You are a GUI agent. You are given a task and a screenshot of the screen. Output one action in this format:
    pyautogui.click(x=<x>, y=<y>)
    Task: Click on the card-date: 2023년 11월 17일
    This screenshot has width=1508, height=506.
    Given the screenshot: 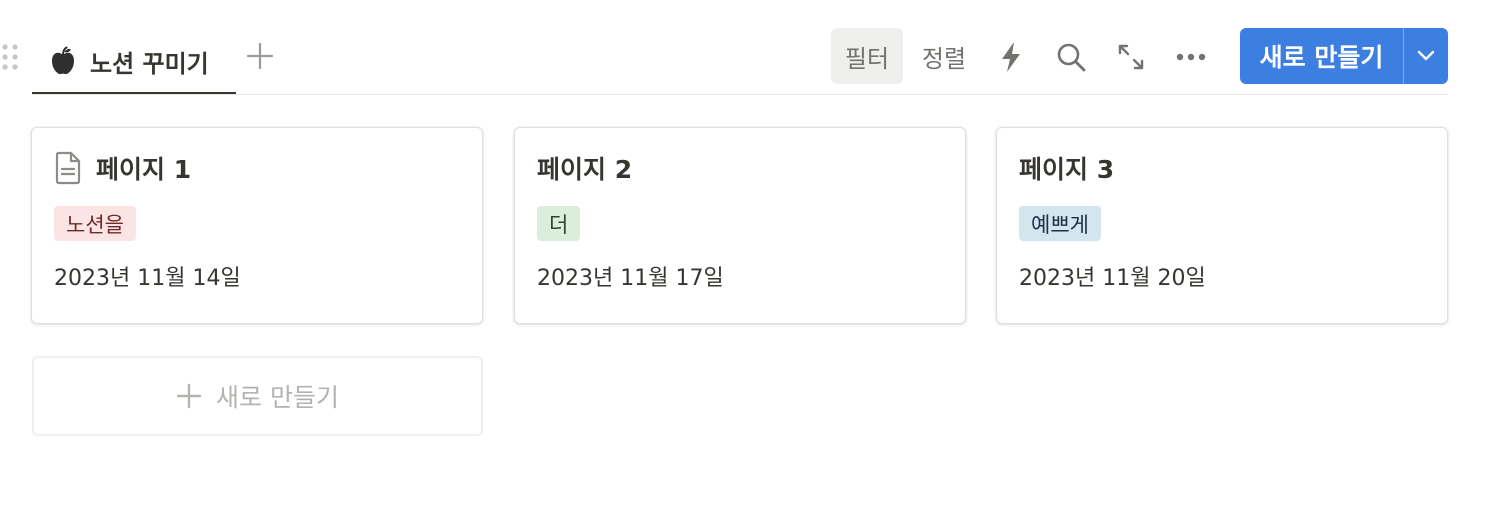 What is the action you would take?
    pyautogui.click(x=630, y=278)
    